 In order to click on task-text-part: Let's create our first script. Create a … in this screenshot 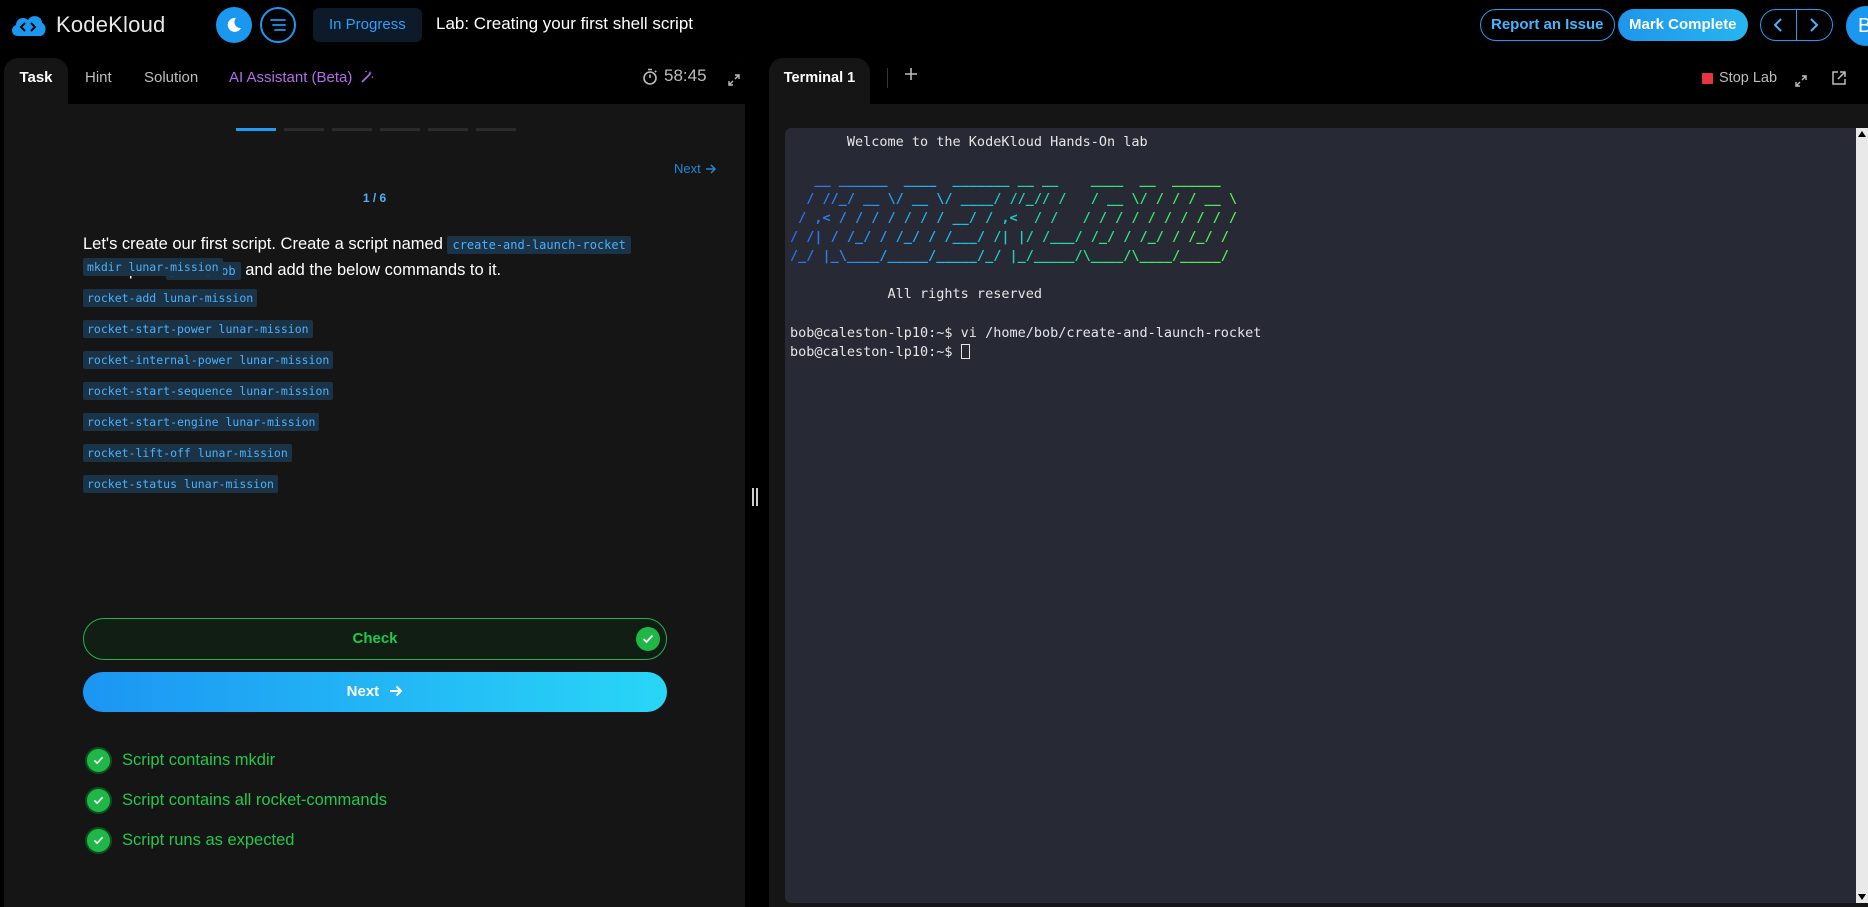, I will do `click(263, 244)`.